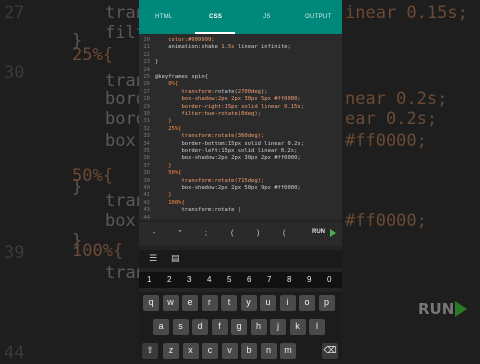 The height and width of the screenshot is (364, 480). I want to click on number-key: 5, so click(229, 279).